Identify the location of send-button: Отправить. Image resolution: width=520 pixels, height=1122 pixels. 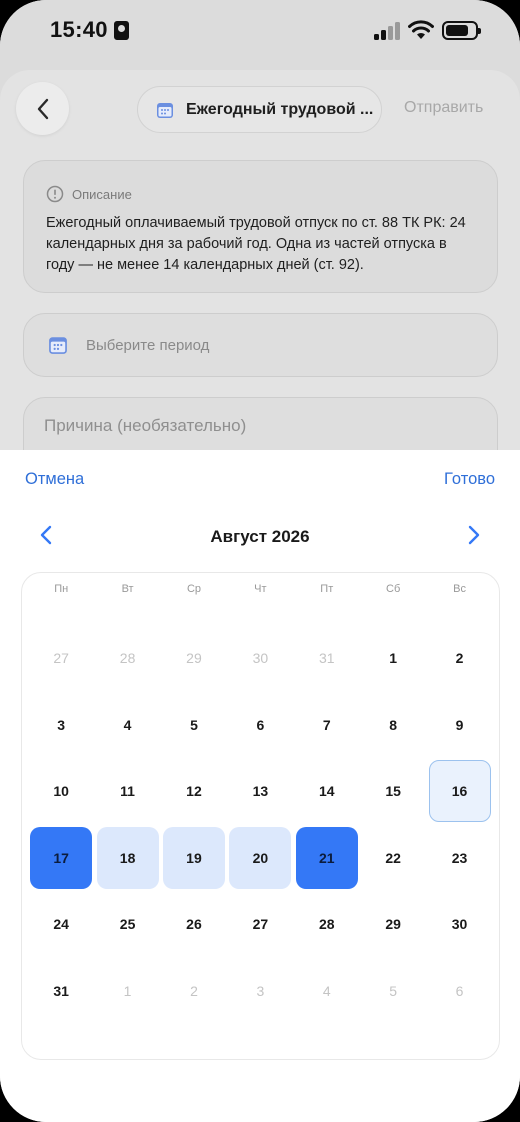
(443, 108).